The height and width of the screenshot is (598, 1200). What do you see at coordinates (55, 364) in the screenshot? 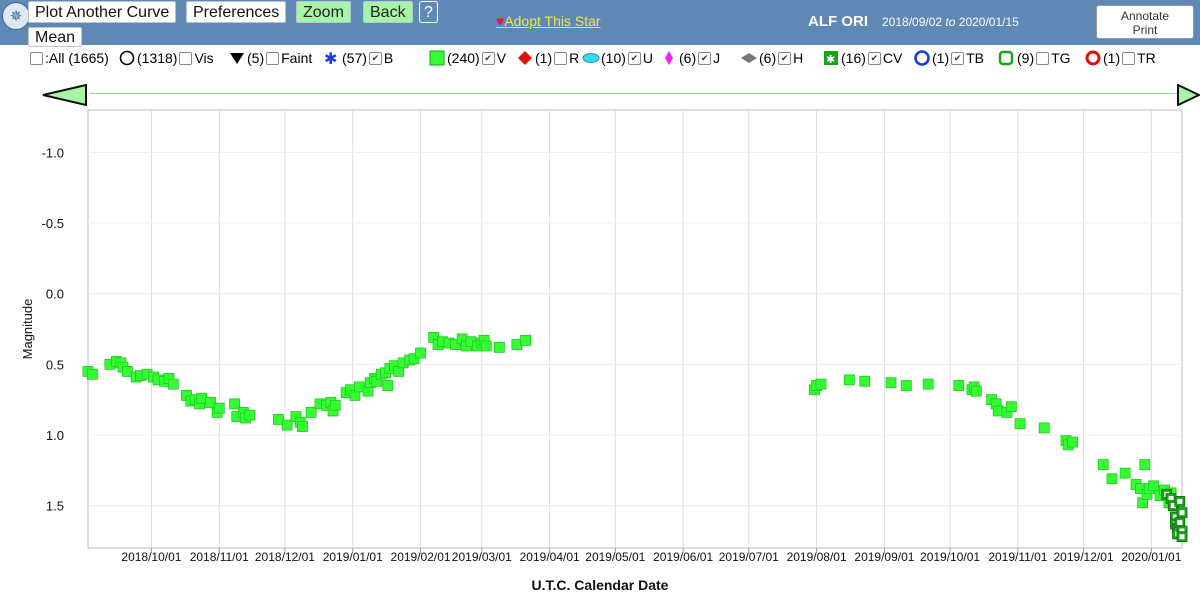
I see `y-tick-label: 0.5` at bounding box center [55, 364].